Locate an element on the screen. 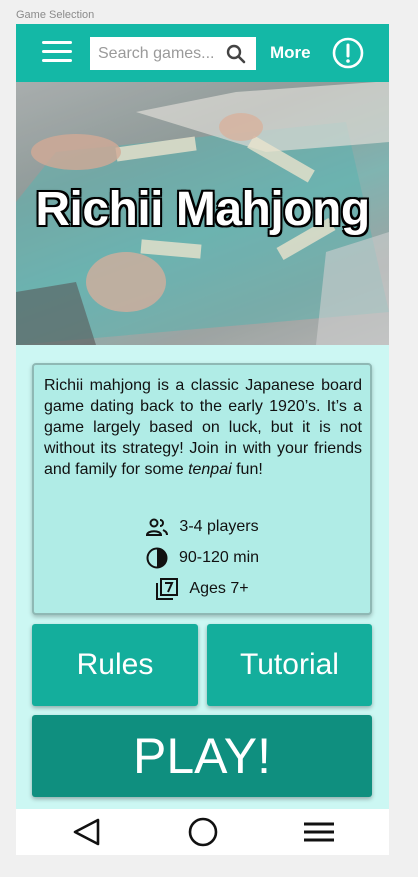 The width and height of the screenshot is (418, 877). age-rating-icon is located at coordinates (167, 589).